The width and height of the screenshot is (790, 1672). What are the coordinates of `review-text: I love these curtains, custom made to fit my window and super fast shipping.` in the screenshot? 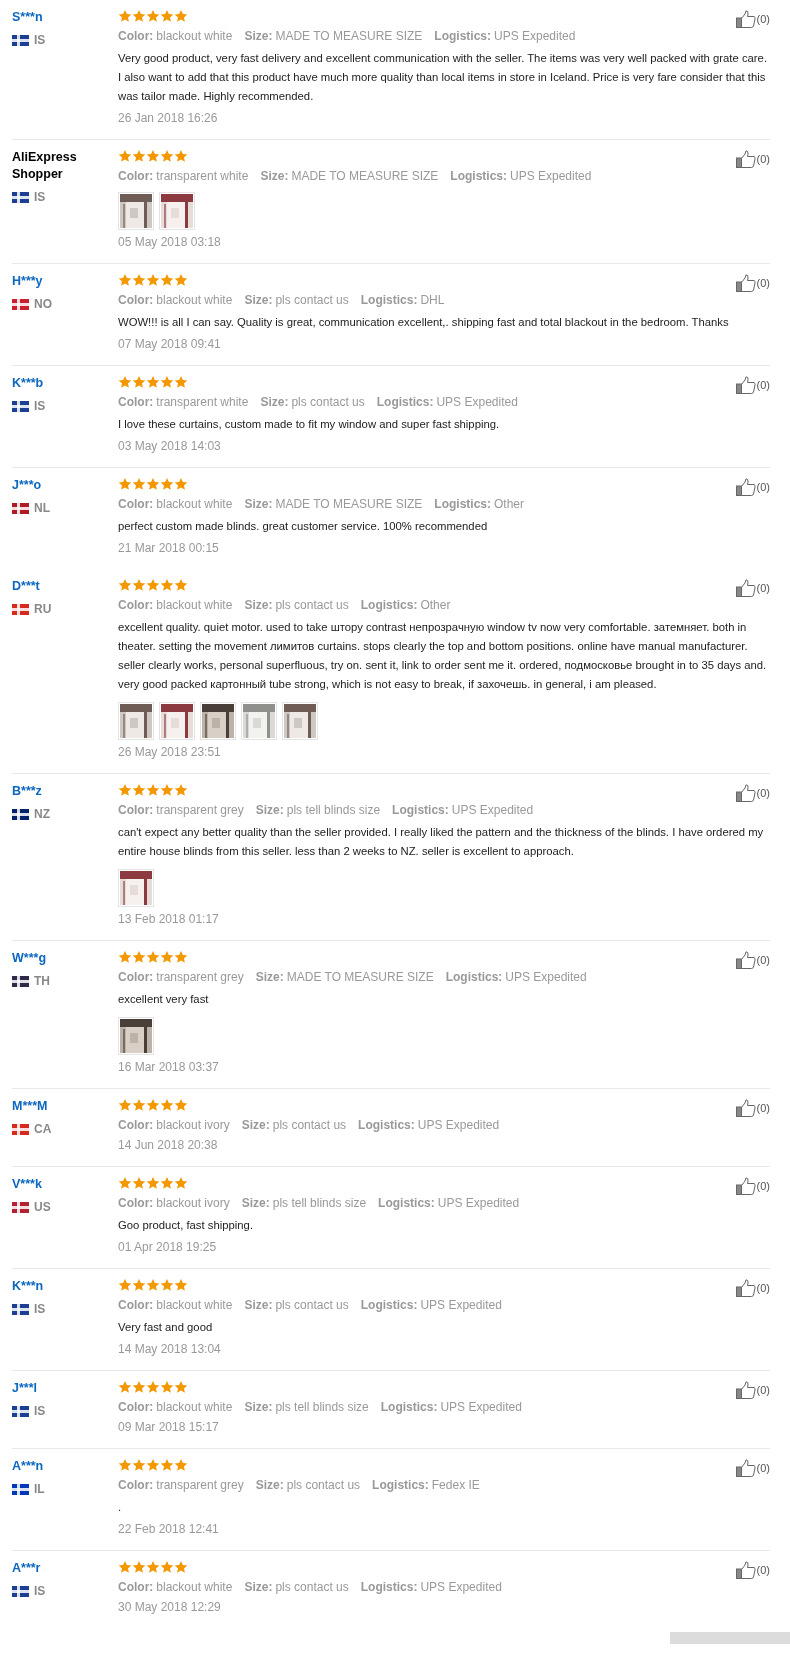 It's located at (309, 424).